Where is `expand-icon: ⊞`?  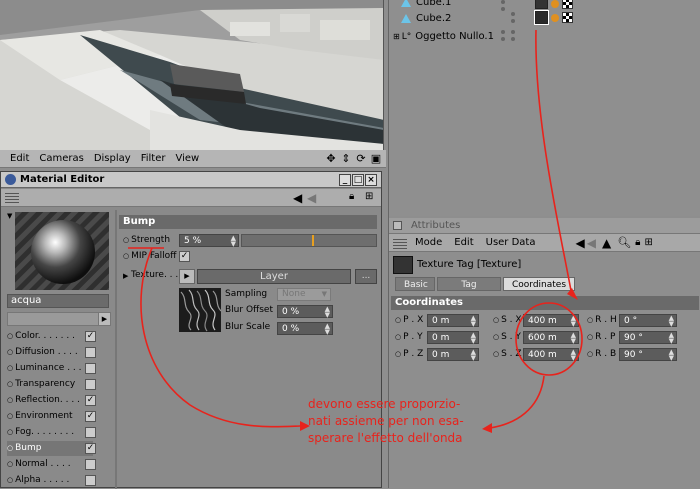 expand-icon: ⊞ is located at coordinates (396, 36).